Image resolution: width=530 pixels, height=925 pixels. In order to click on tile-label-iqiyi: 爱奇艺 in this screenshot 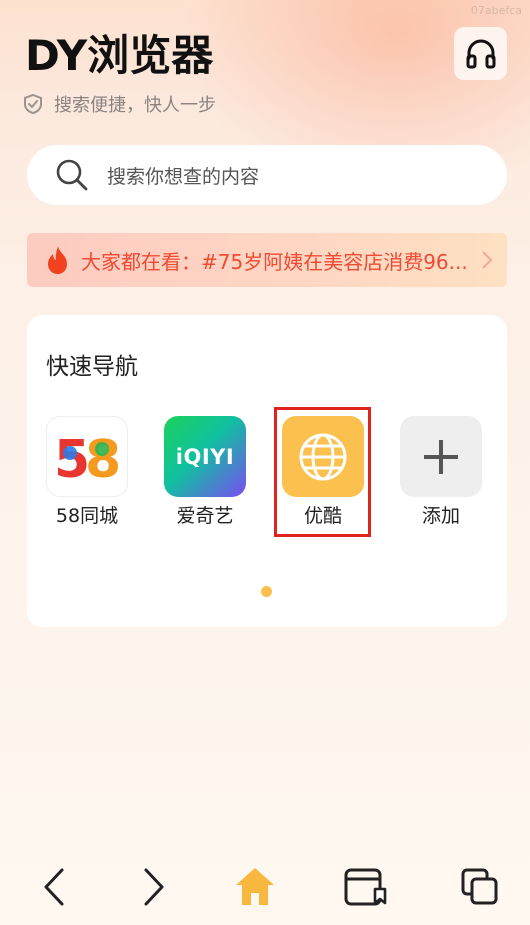, I will do `click(205, 516)`.